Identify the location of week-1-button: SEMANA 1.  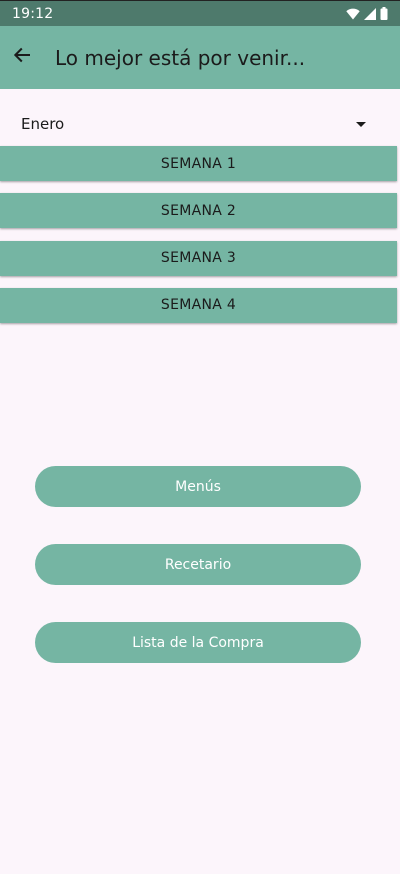
(198, 163).